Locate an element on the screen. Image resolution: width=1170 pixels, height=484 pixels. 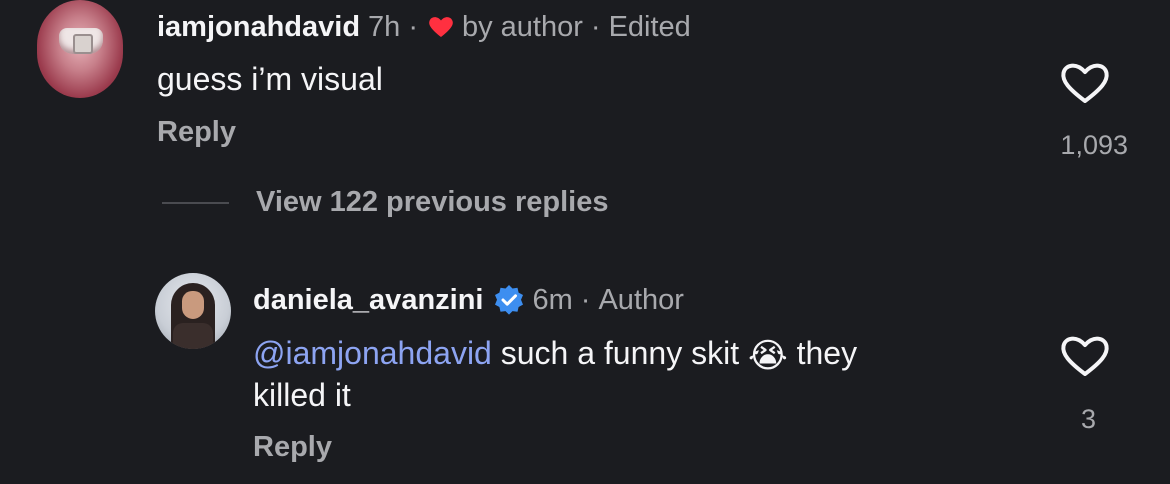
comment-text-line: killed it is located at coordinates (302, 395).